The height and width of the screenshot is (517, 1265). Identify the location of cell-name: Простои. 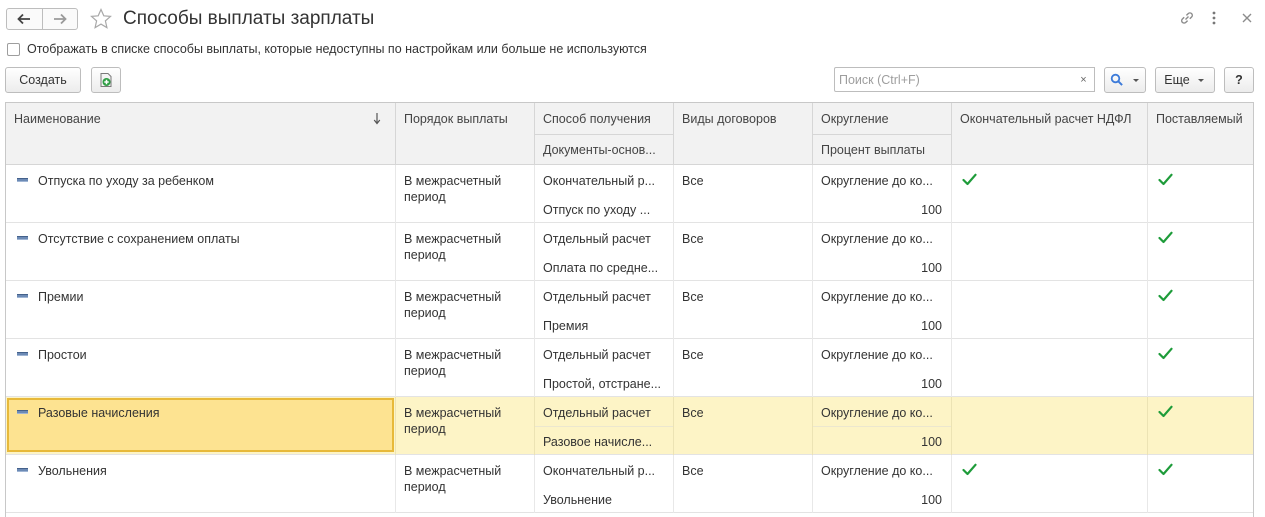
(201, 368).